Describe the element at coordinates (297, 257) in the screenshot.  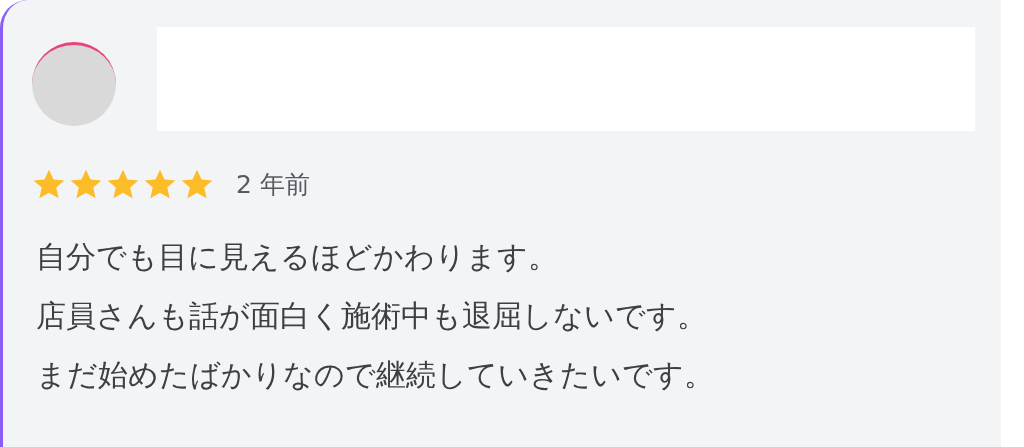
I see `review-line: 自分でも目に見えるほどかわります。` at that location.